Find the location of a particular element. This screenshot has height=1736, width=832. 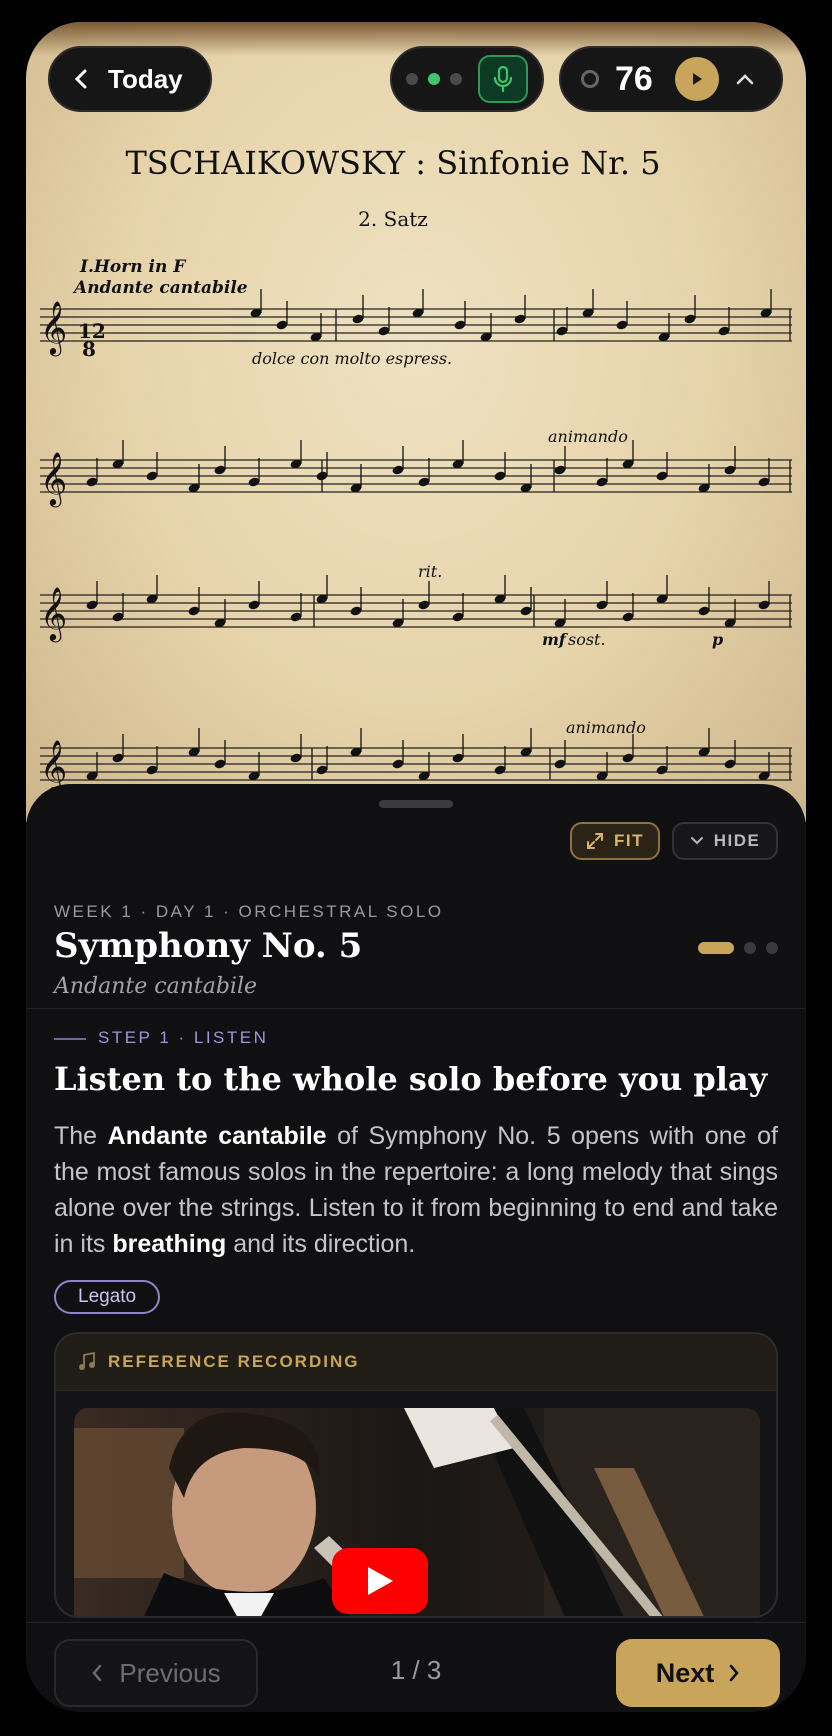

score-sost: sost. is located at coordinates (587, 639).